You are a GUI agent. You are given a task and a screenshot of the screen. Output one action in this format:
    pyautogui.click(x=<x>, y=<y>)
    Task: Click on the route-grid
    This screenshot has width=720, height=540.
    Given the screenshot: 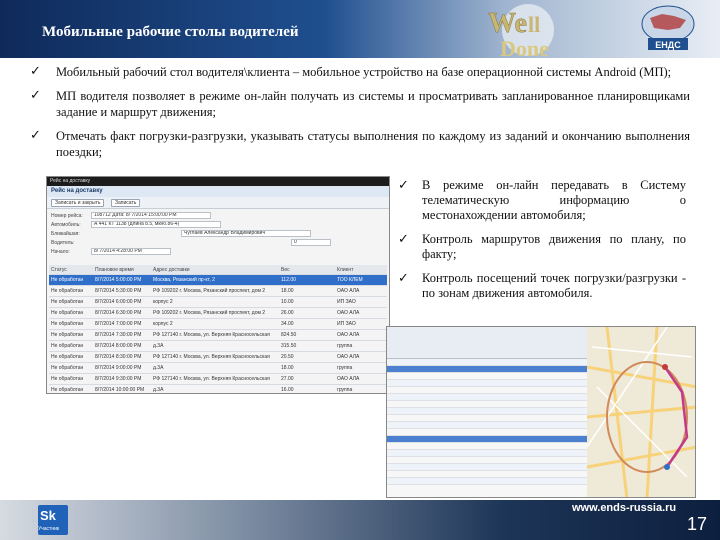 What is the action you would take?
    pyautogui.click(x=487, y=428)
    